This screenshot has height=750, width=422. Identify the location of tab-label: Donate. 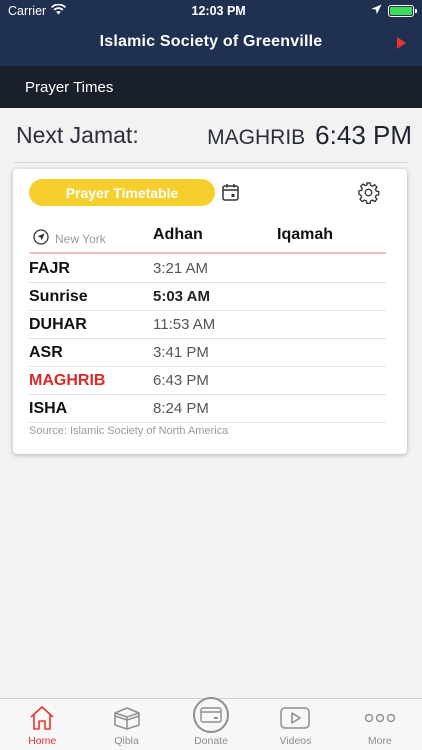
(211, 741).